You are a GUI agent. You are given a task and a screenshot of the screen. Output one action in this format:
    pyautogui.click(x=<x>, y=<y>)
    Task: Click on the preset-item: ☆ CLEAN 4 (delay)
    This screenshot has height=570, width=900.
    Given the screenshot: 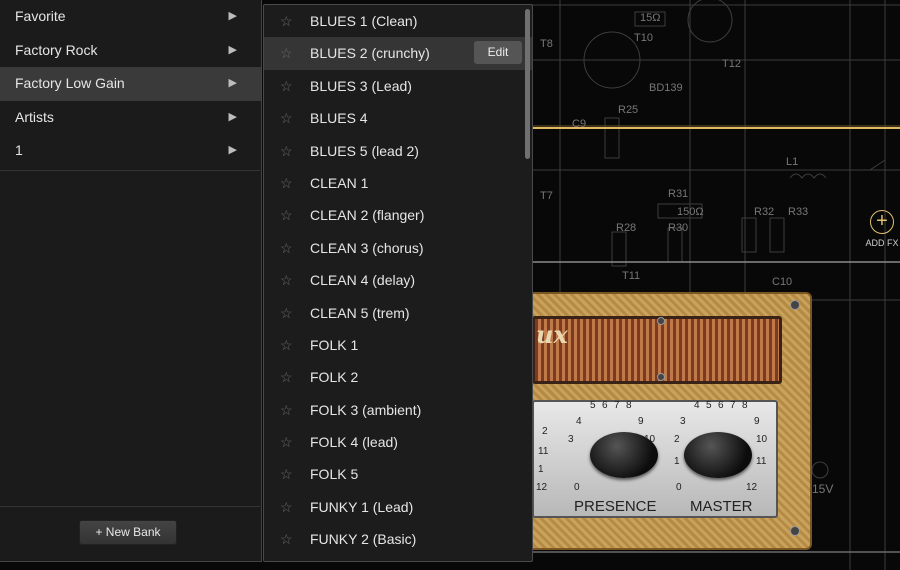 What is the action you would take?
    pyautogui.click(x=398, y=280)
    